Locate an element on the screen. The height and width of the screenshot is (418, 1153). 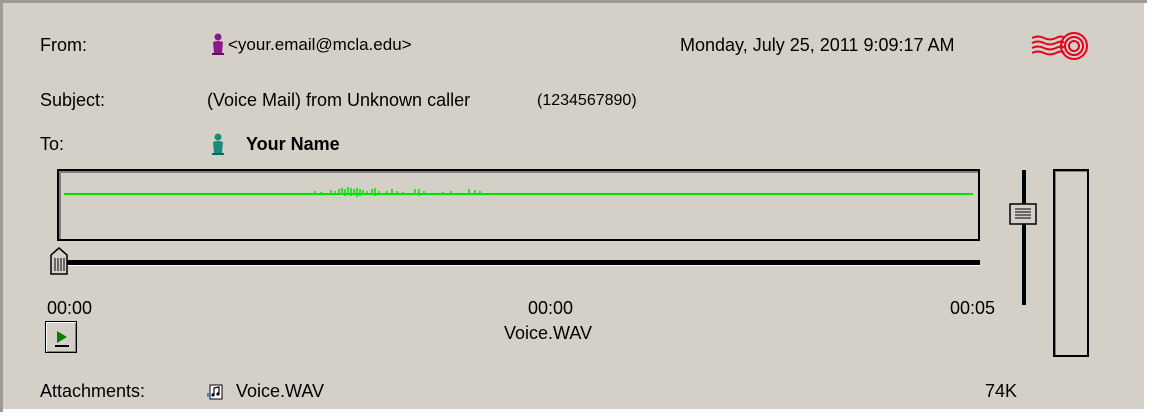
volume-track is located at coordinates (1024, 237).